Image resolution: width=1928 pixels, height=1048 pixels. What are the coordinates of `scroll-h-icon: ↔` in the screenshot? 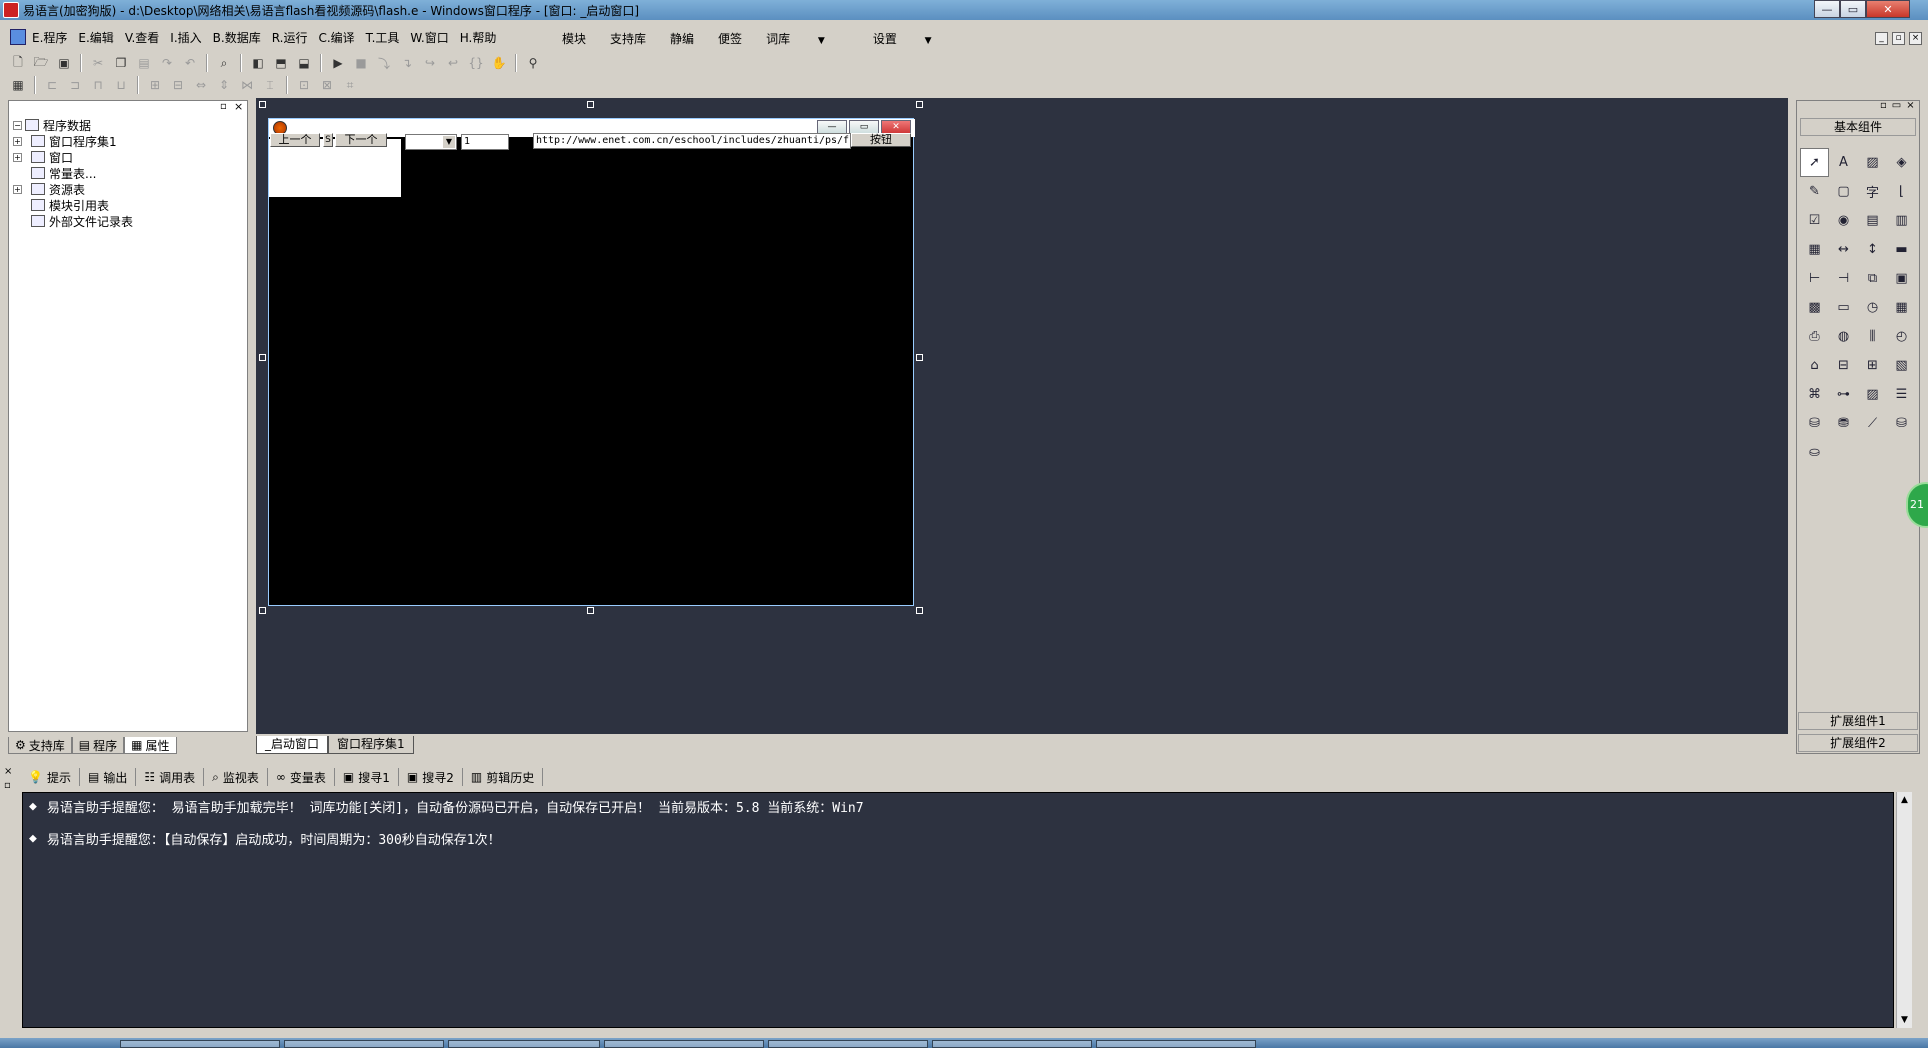 It's located at (1843, 249).